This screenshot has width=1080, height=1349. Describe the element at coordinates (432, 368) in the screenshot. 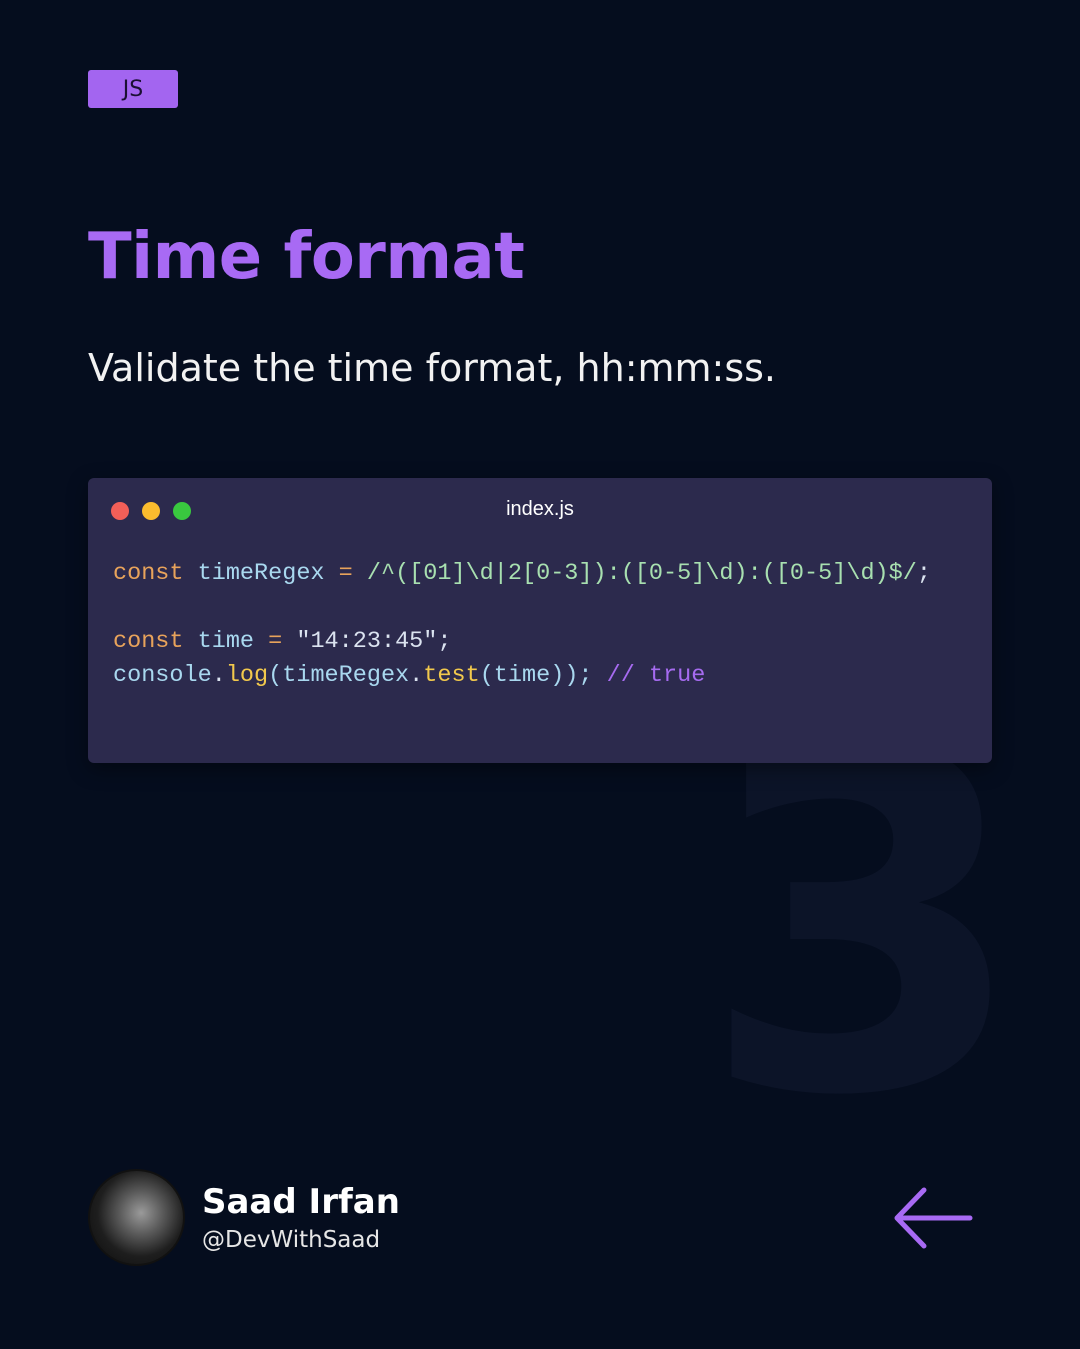

I see `subtitle: Validate the time format, hh:mm:ss.` at that location.